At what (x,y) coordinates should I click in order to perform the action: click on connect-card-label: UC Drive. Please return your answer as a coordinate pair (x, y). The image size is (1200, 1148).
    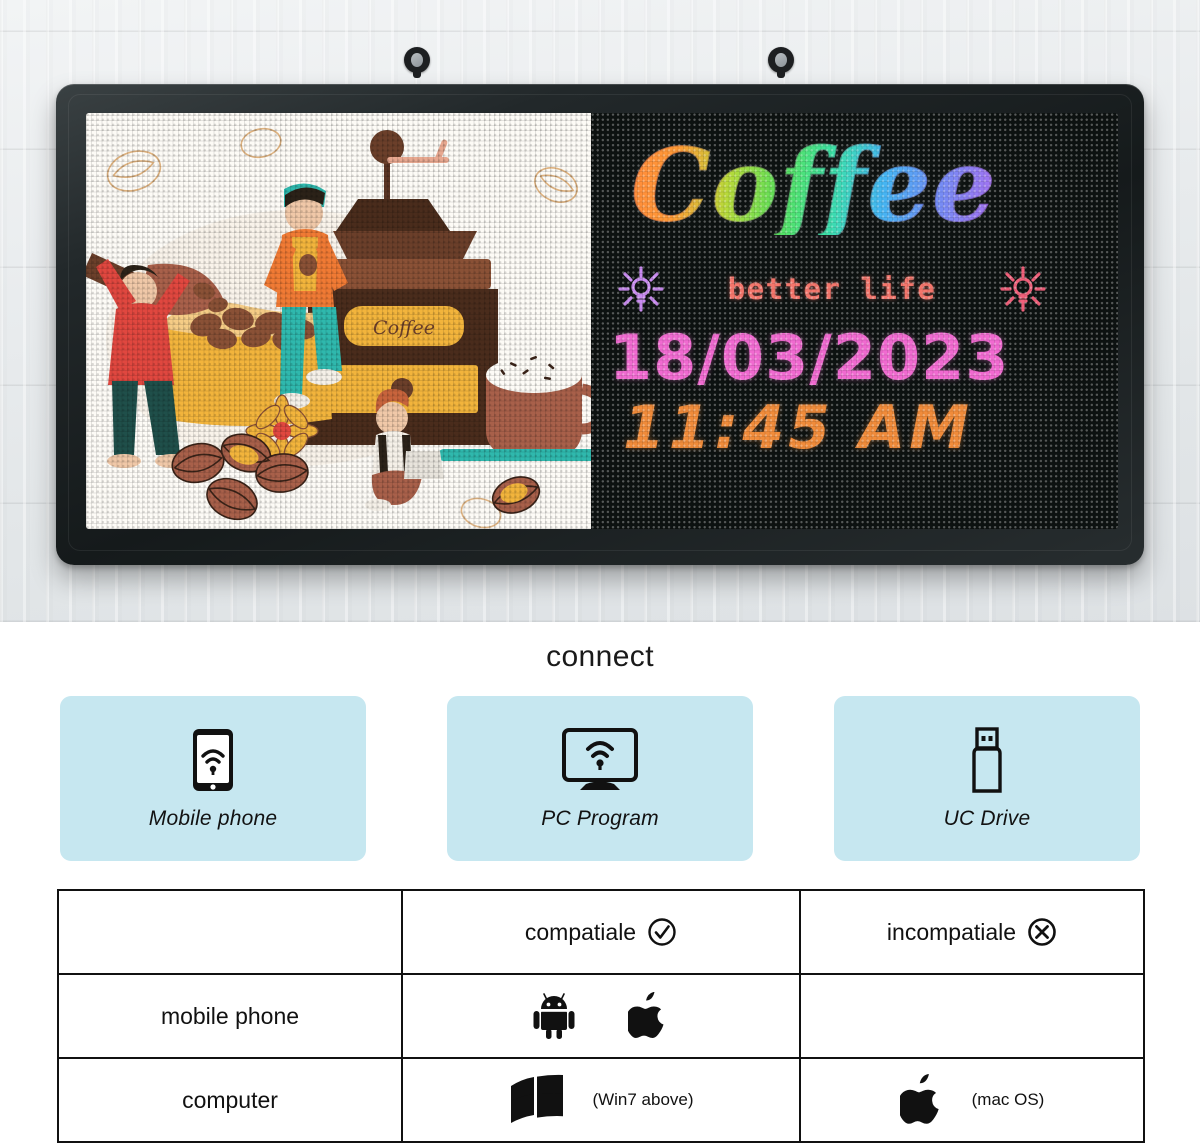
    Looking at the image, I should click on (987, 818).